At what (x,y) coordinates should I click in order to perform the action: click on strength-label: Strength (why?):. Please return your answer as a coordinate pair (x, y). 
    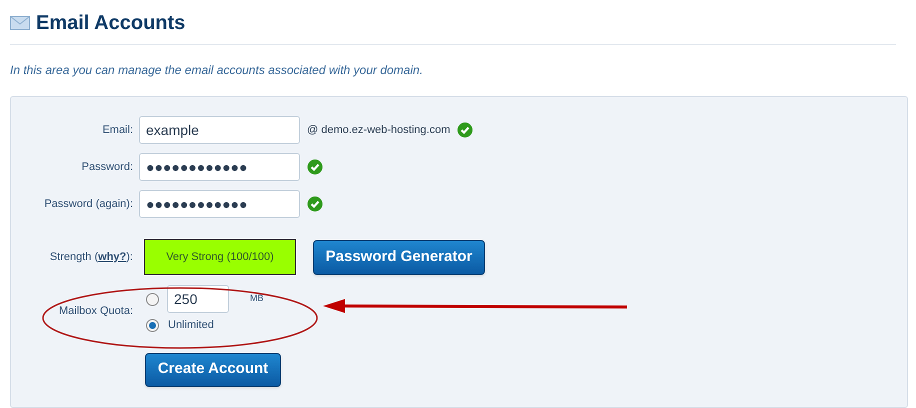
    Looking at the image, I should click on (91, 257).